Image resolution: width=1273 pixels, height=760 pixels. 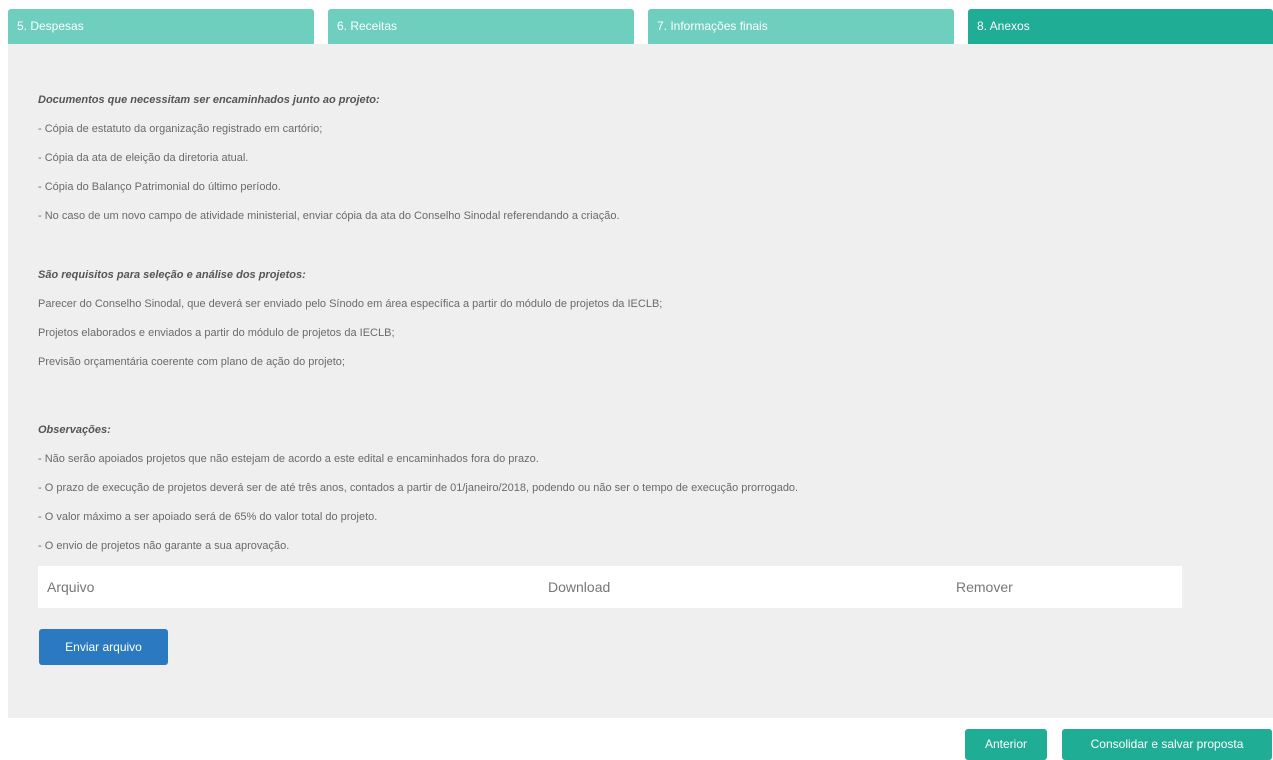 I want to click on column-header-download: Download, so click(x=579, y=587).